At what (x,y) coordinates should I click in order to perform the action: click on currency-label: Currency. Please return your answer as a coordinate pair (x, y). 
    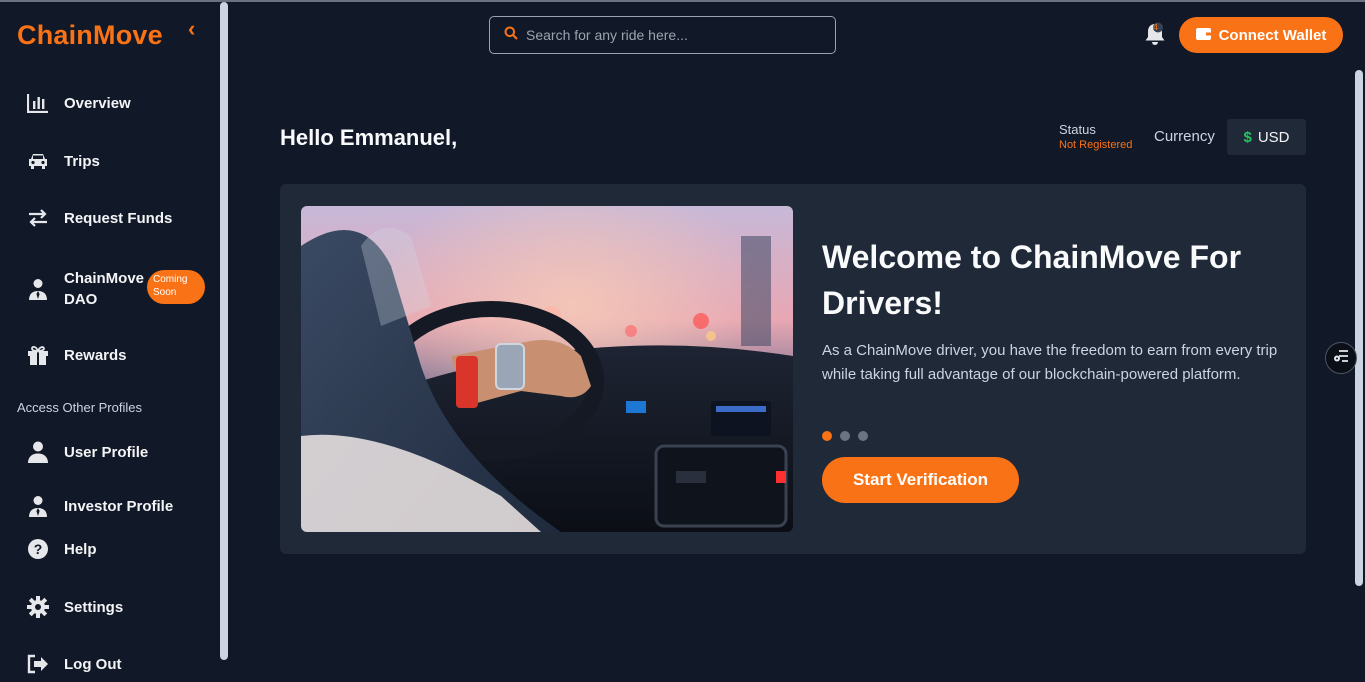
    Looking at the image, I should click on (1184, 136).